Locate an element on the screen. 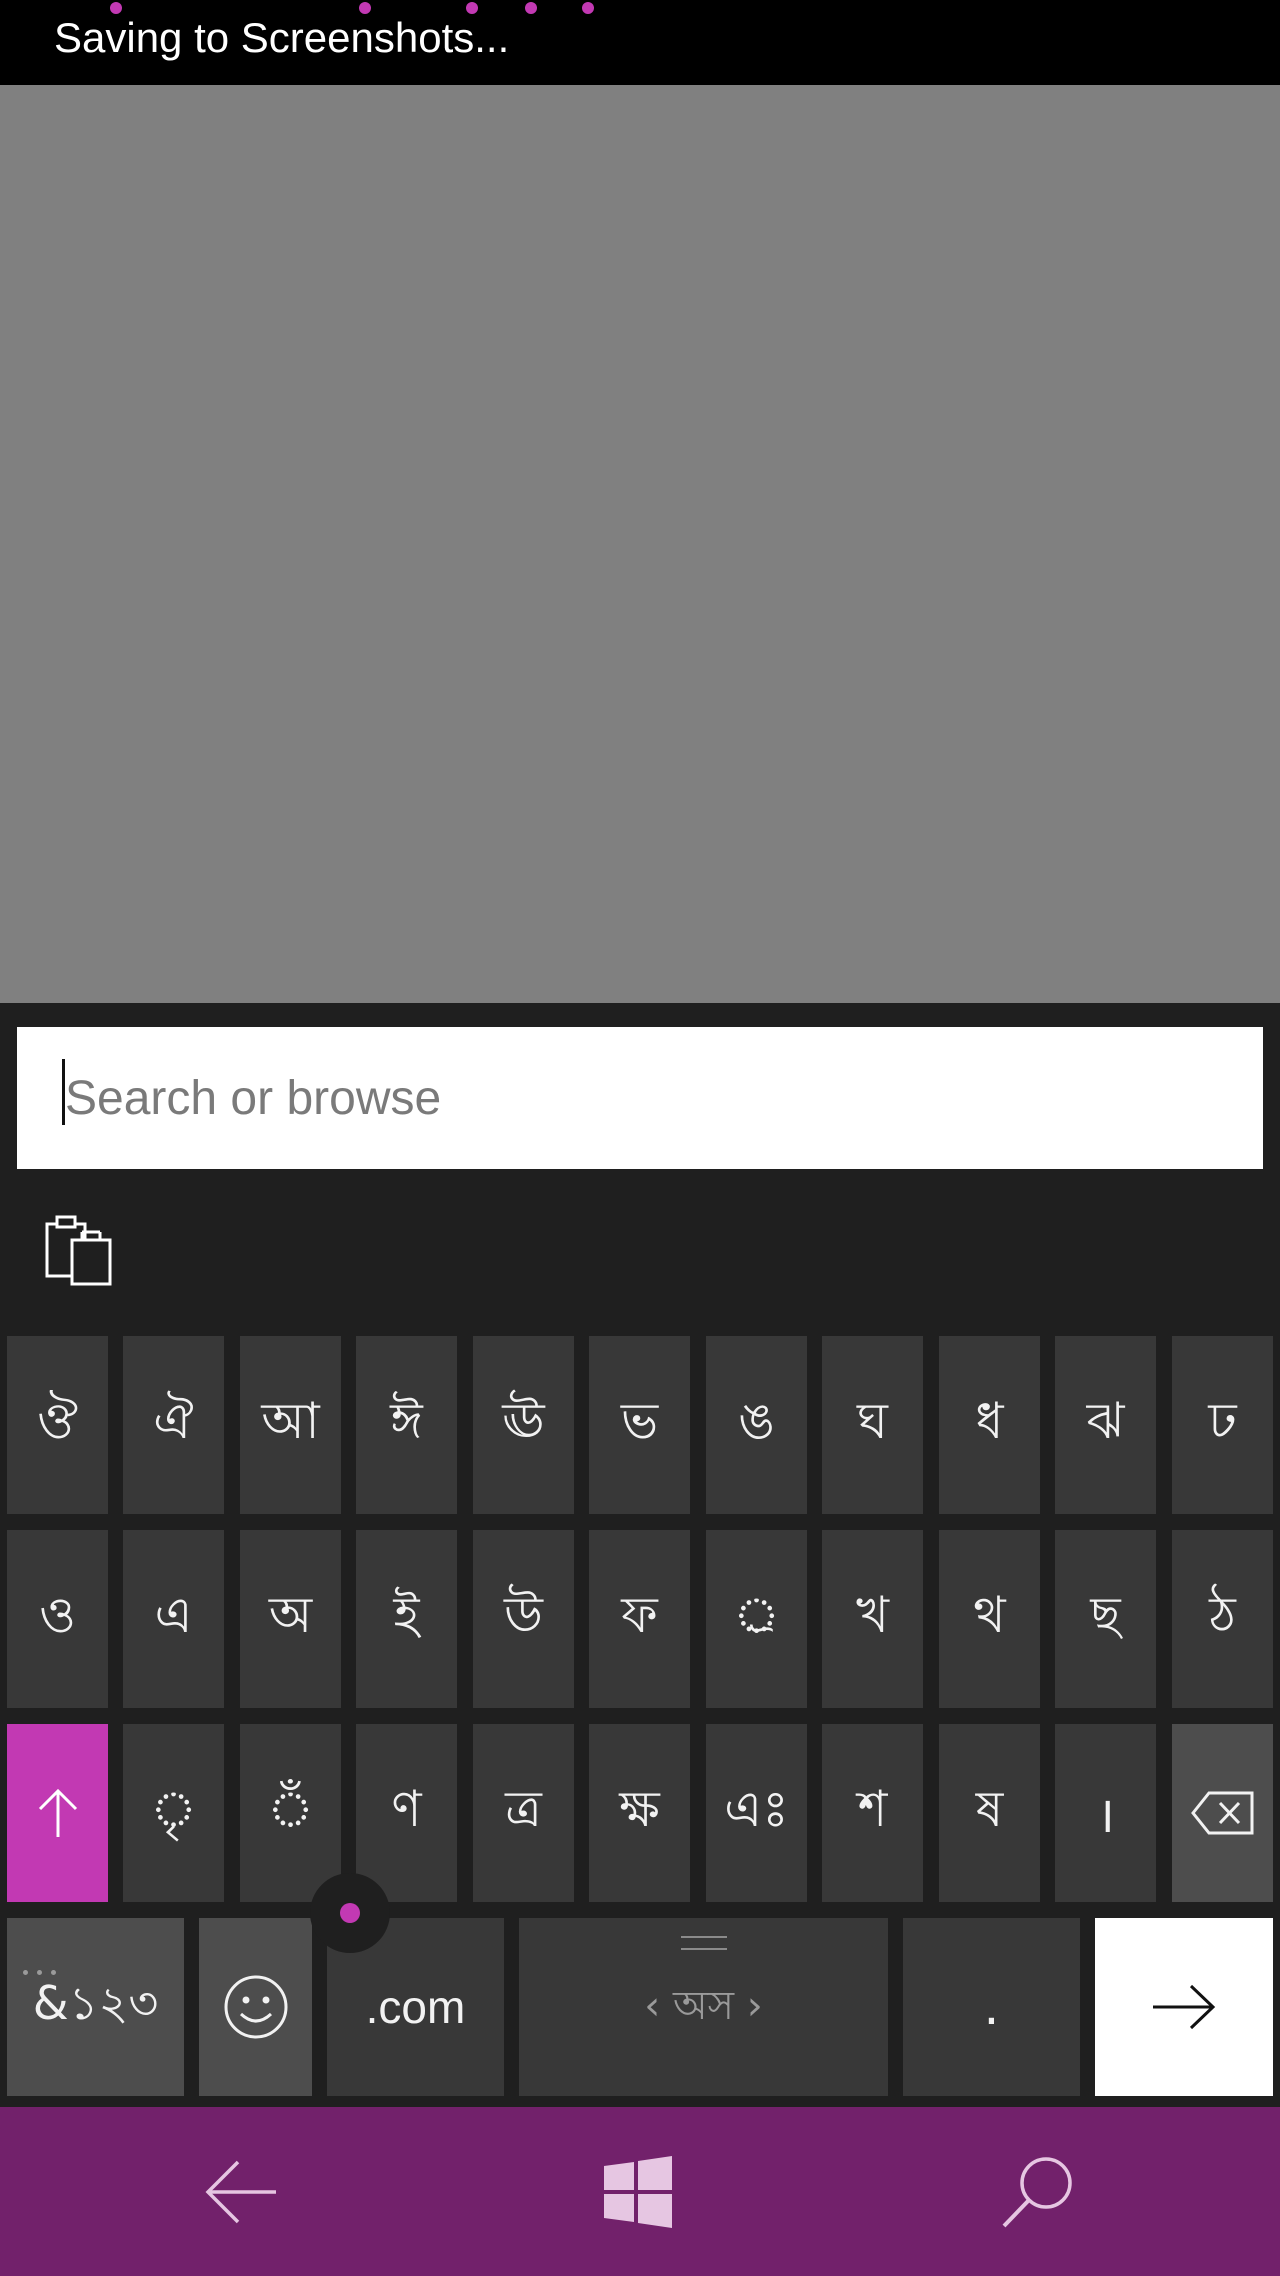 Image resolution: width=1280 pixels, height=2276 pixels. key: এঃ is located at coordinates (756, 1813).